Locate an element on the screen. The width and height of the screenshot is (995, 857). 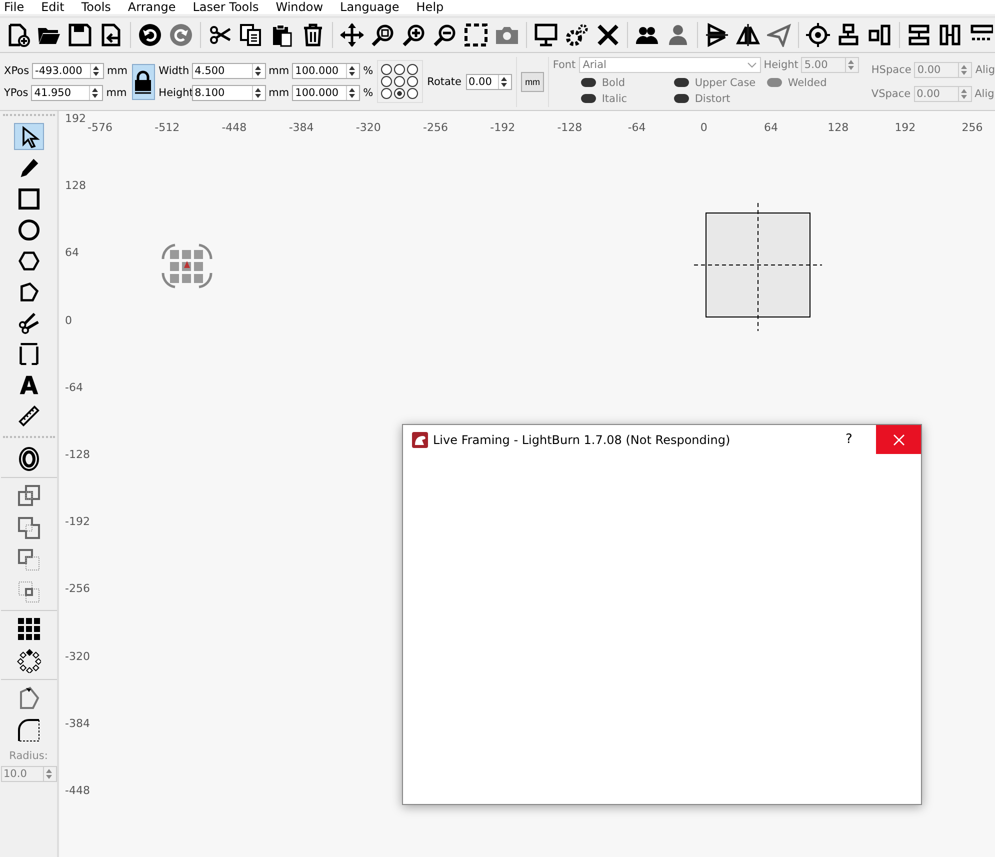
save-icon is located at coordinates (80, 35).